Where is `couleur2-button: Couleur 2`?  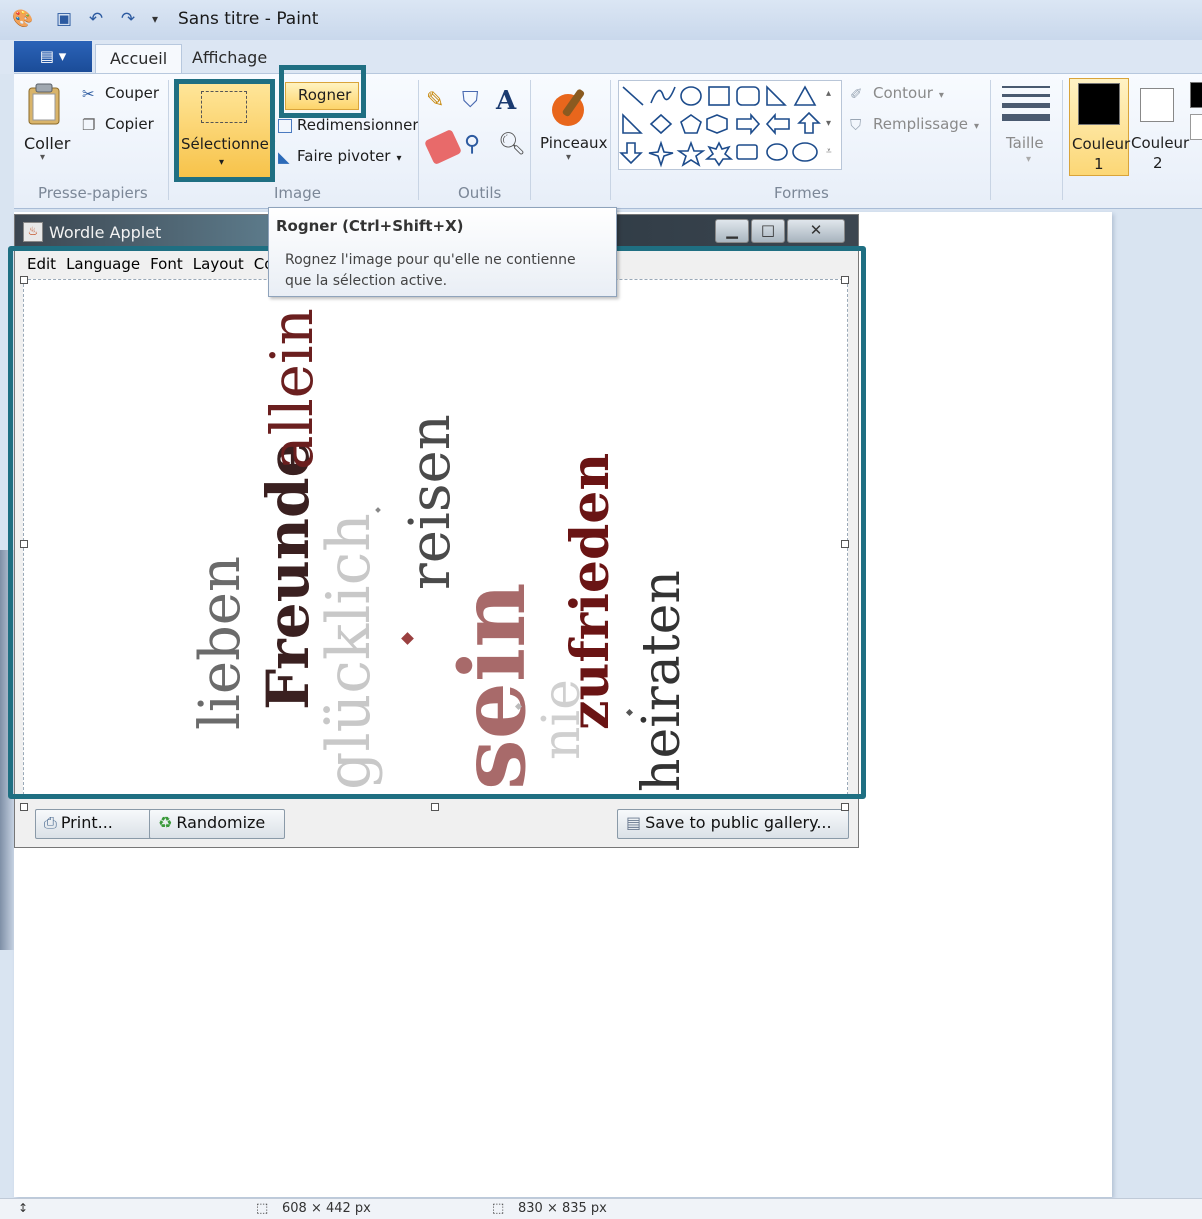 couleur2-button: Couleur 2 is located at coordinates (1159, 126).